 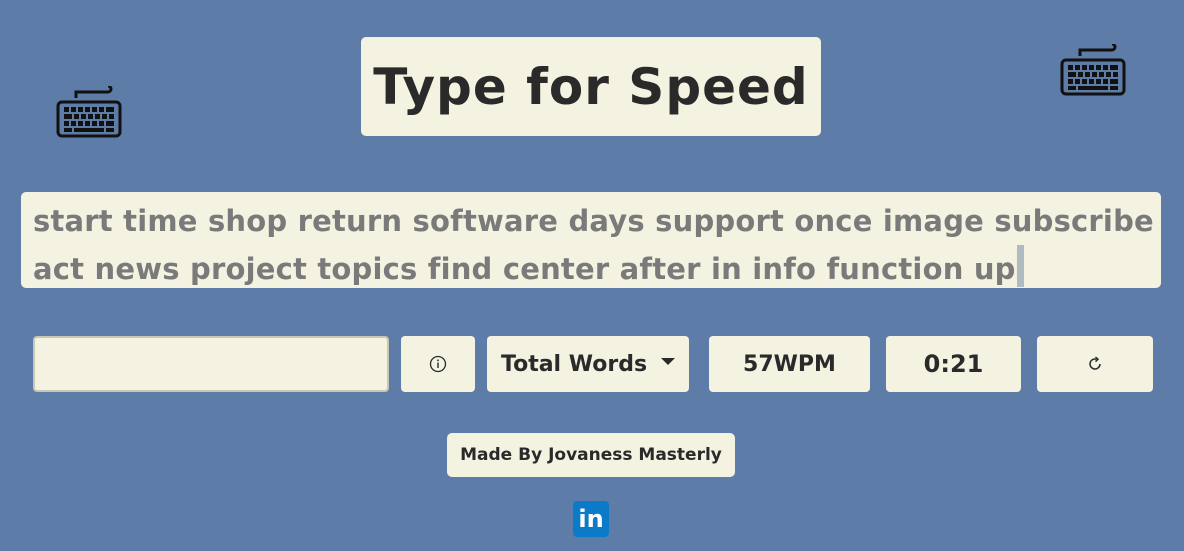 I want to click on title-box: Type for Speed, so click(x=591, y=86).